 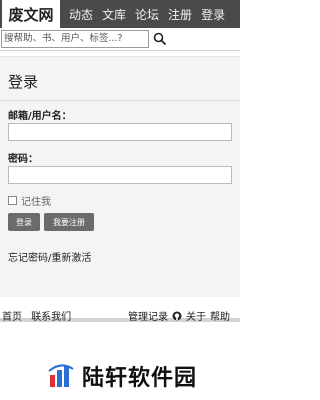 What do you see at coordinates (51, 317) in the screenshot?
I see `footer-link-contact: 联系我们` at bounding box center [51, 317].